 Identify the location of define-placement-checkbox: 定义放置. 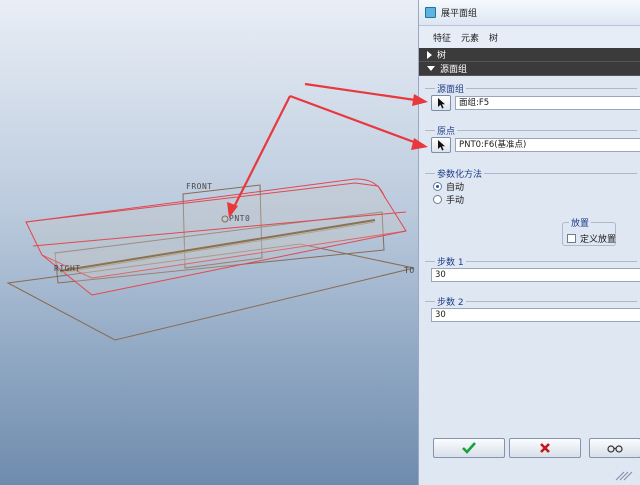
(591, 238).